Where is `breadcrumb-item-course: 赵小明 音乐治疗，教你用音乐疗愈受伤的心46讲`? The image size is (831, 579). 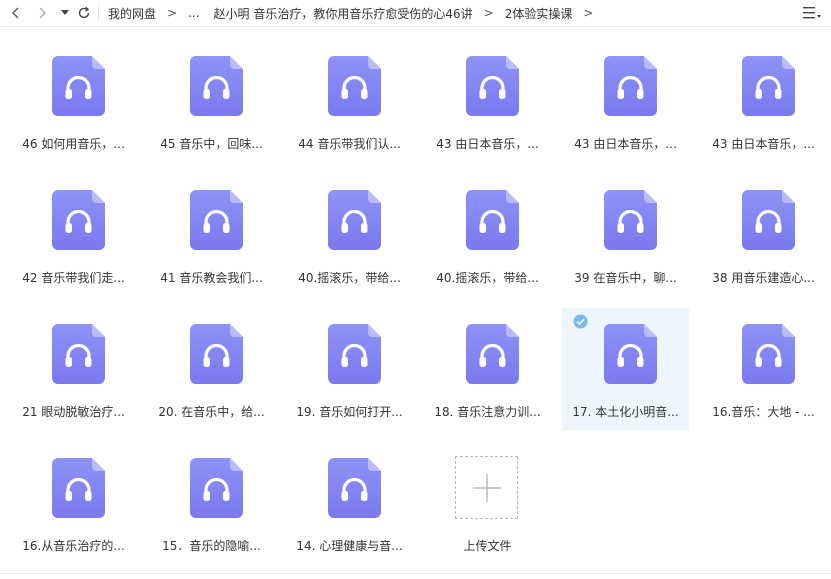
breadcrumb-item-course: 赵小明 音乐治疗，教你用音乐疗愈受伤的心46讲 is located at coordinates (343, 13).